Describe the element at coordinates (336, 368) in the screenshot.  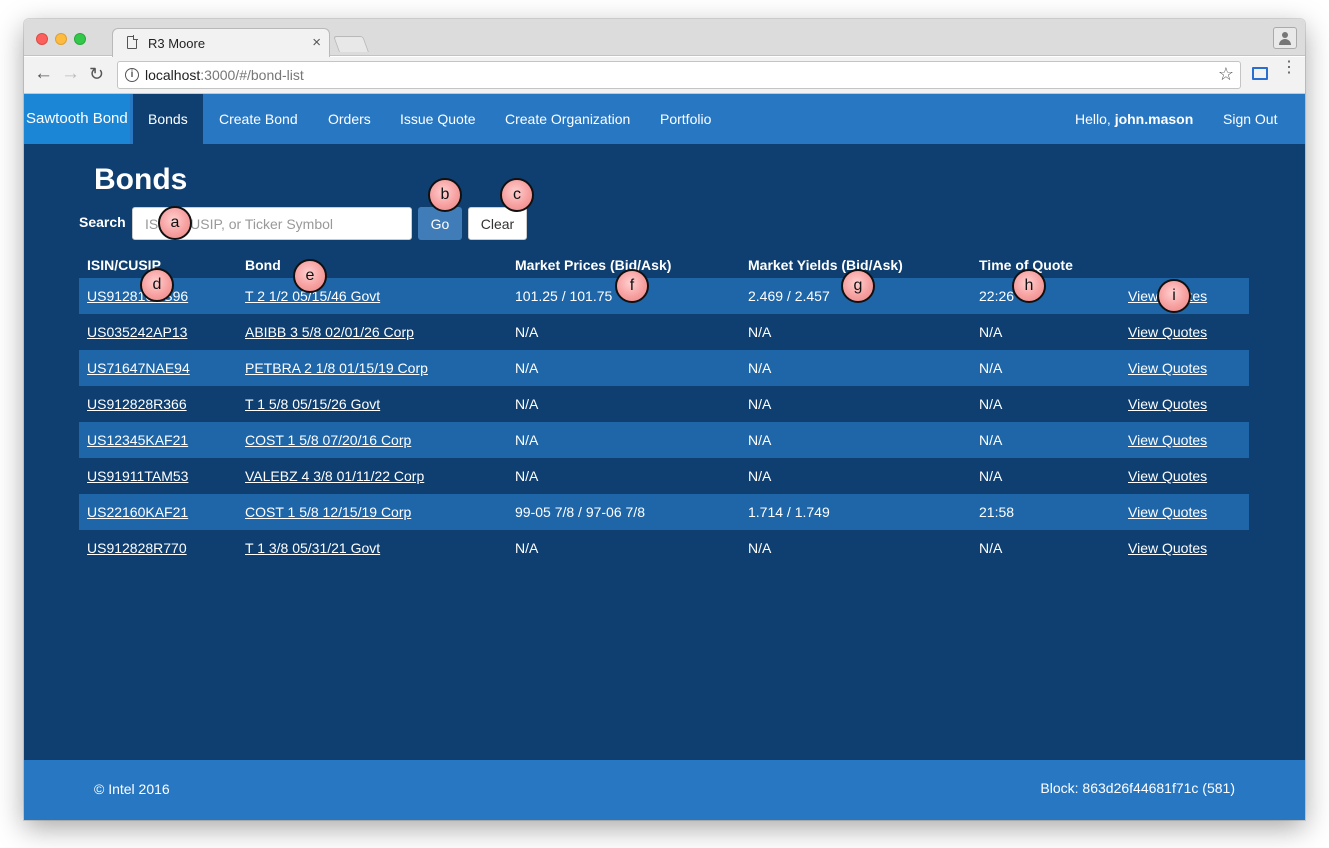
I see `bond-link: PETBRA 2 1/8 01/15/19 Corp` at that location.